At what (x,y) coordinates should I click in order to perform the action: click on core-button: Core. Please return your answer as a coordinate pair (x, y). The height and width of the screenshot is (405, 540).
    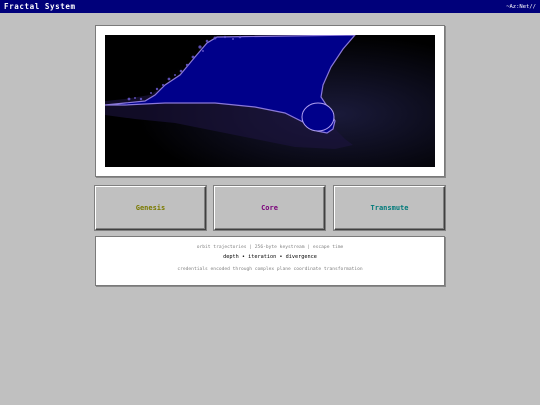
    Looking at the image, I should click on (269, 208).